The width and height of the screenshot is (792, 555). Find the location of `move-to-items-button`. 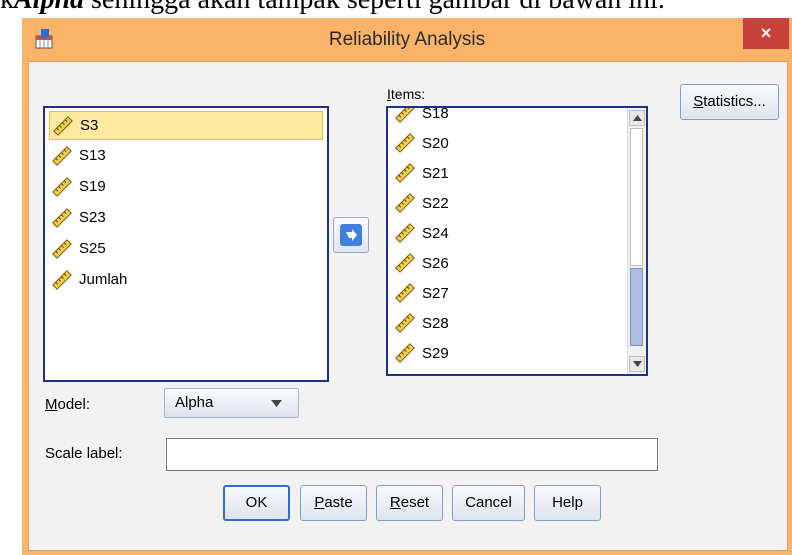

move-to-items-button is located at coordinates (351, 235).